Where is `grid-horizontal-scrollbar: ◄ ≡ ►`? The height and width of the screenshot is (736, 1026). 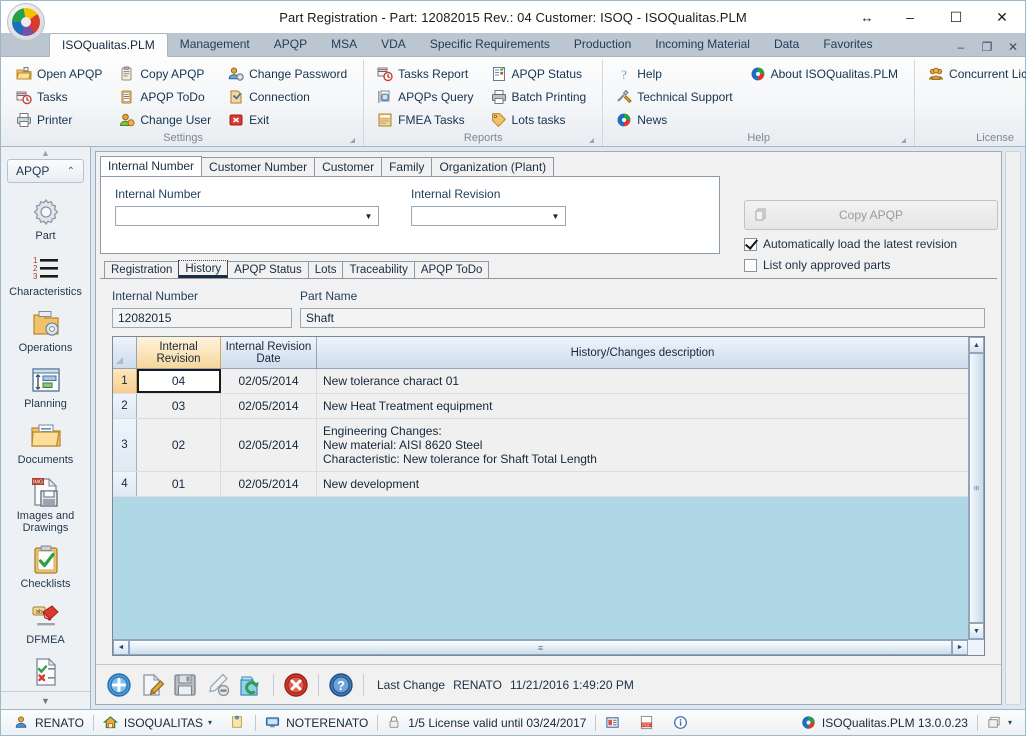 grid-horizontal-scrollbar: ◄ ≡ ► is located at coordinates (548, 647).